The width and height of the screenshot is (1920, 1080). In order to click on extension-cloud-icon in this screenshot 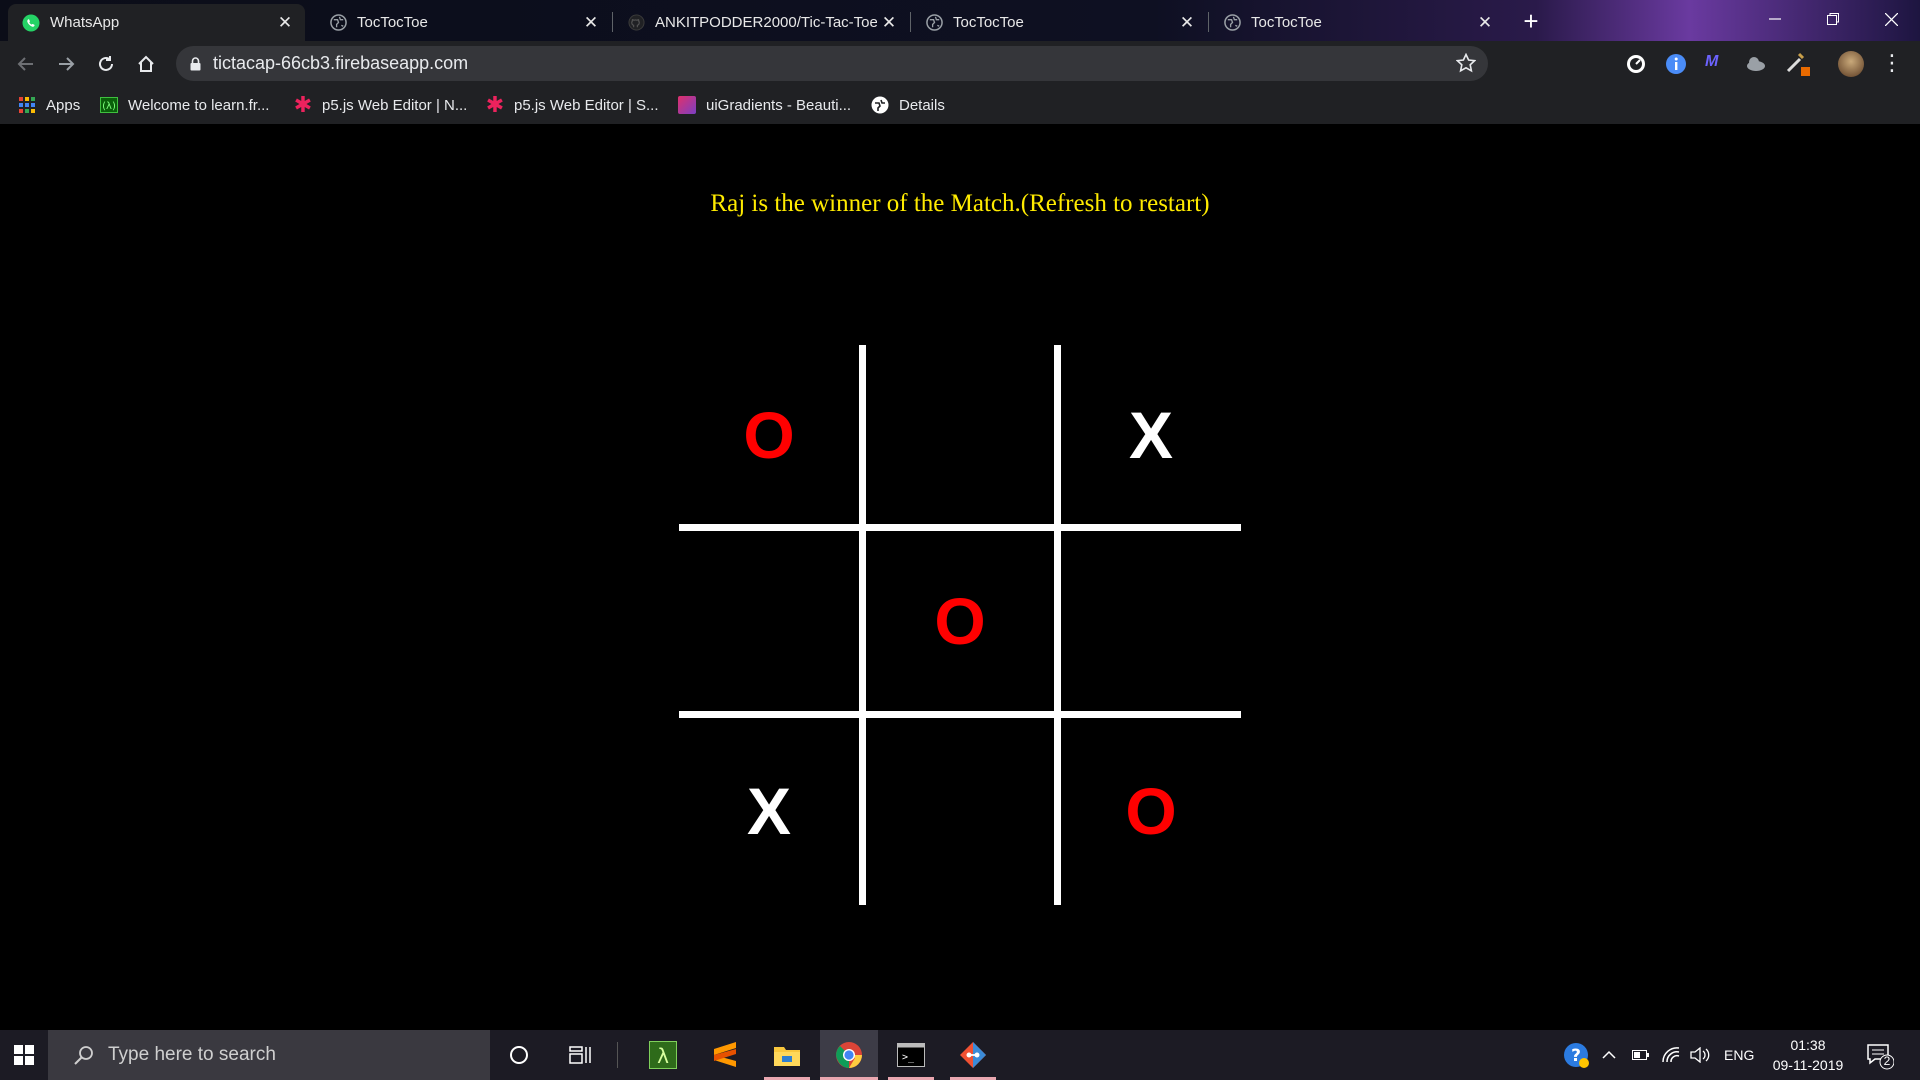, I will do `click(1756, 64)`.